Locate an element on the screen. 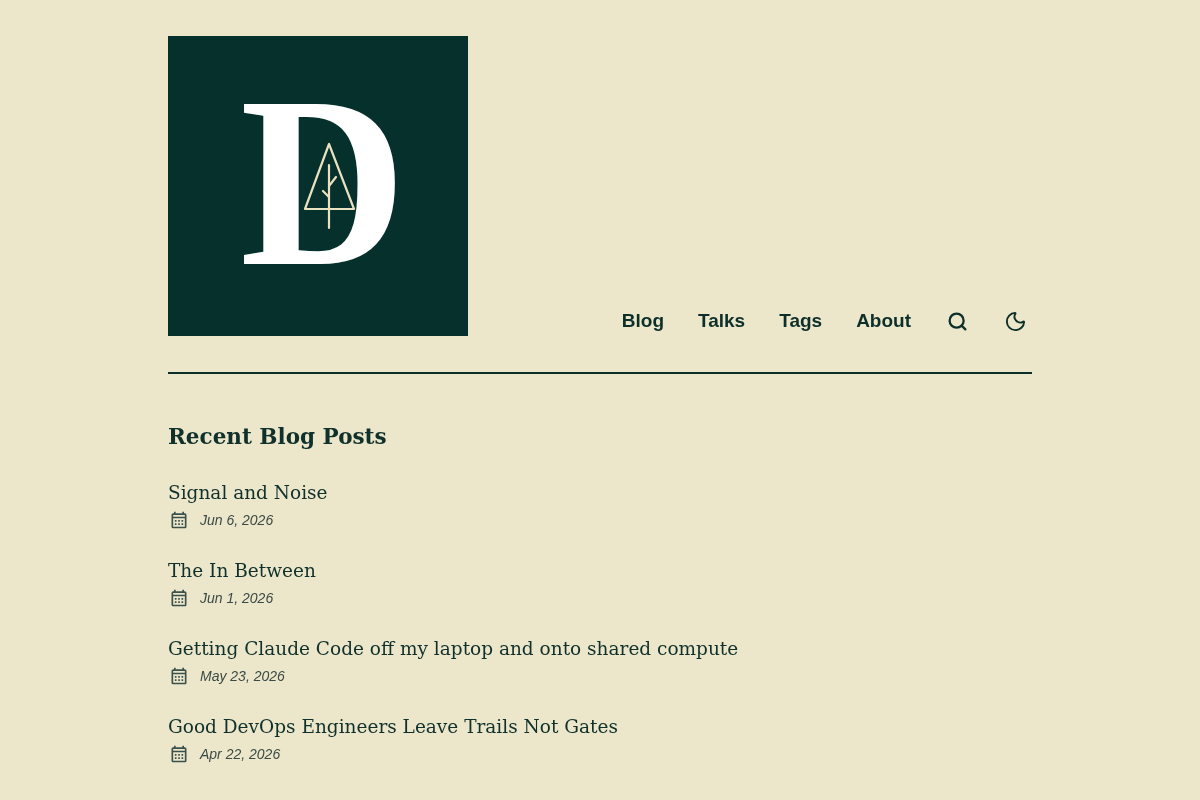 The image size is (1200, 800). search-button is located at coordinates (957, 321).